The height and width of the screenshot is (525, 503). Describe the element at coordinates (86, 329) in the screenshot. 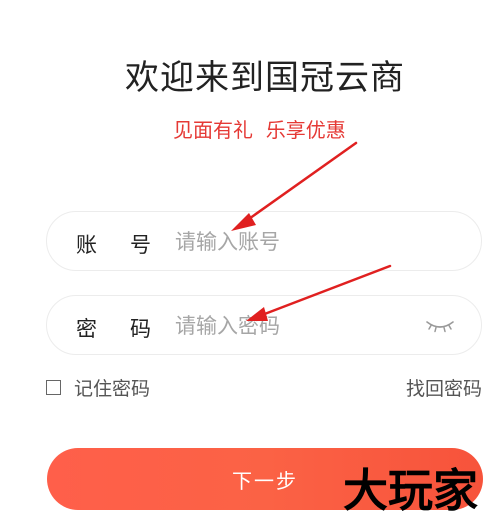

I see `password-label-char-1: 密` at that location.